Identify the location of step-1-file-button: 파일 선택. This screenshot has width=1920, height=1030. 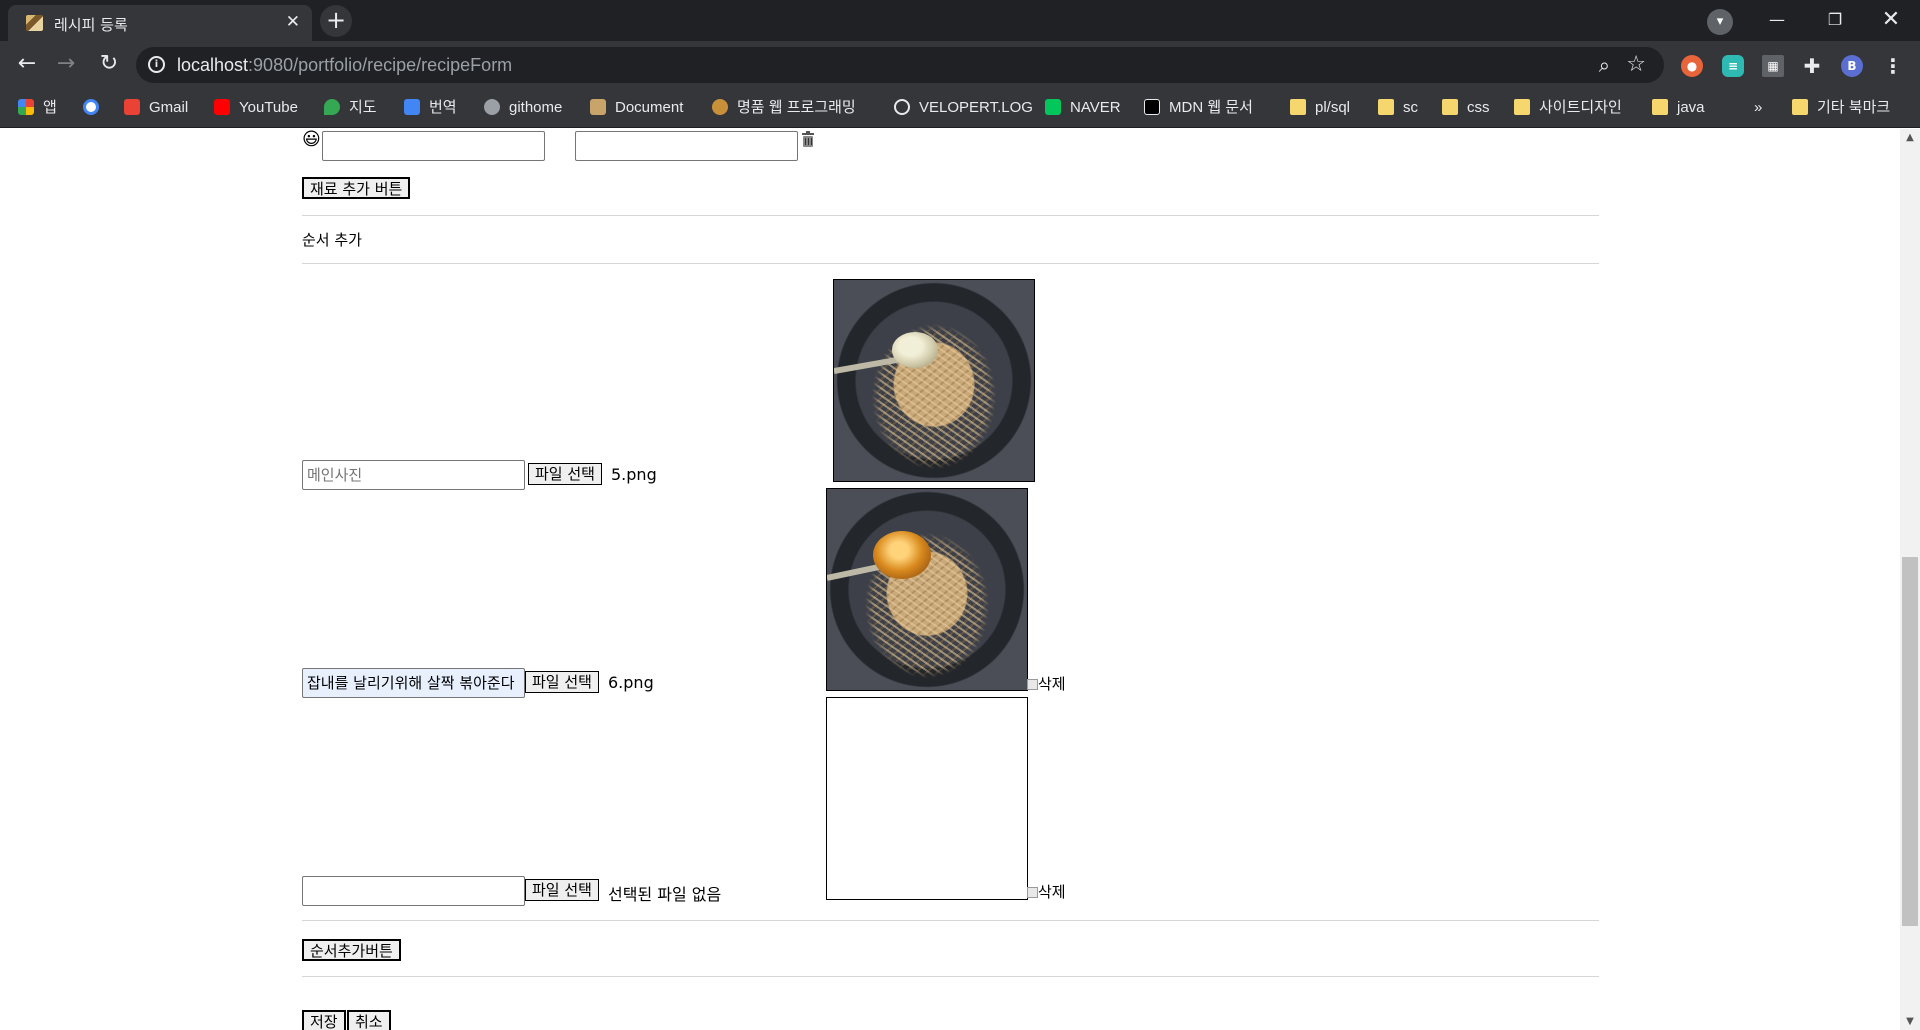
(565, 474).